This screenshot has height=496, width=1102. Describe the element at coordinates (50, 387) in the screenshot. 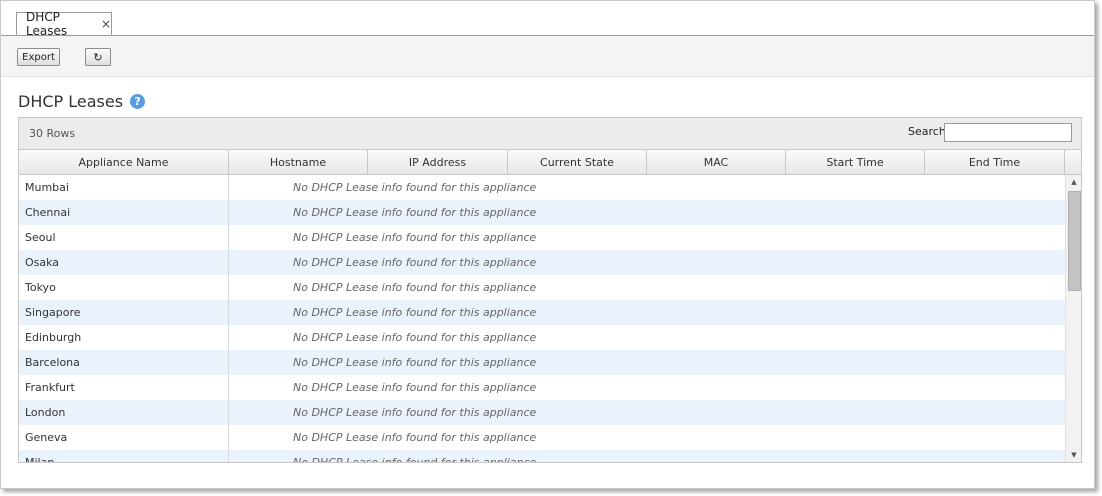

I see `appliance-name-cell: Frankfurt` at that location.